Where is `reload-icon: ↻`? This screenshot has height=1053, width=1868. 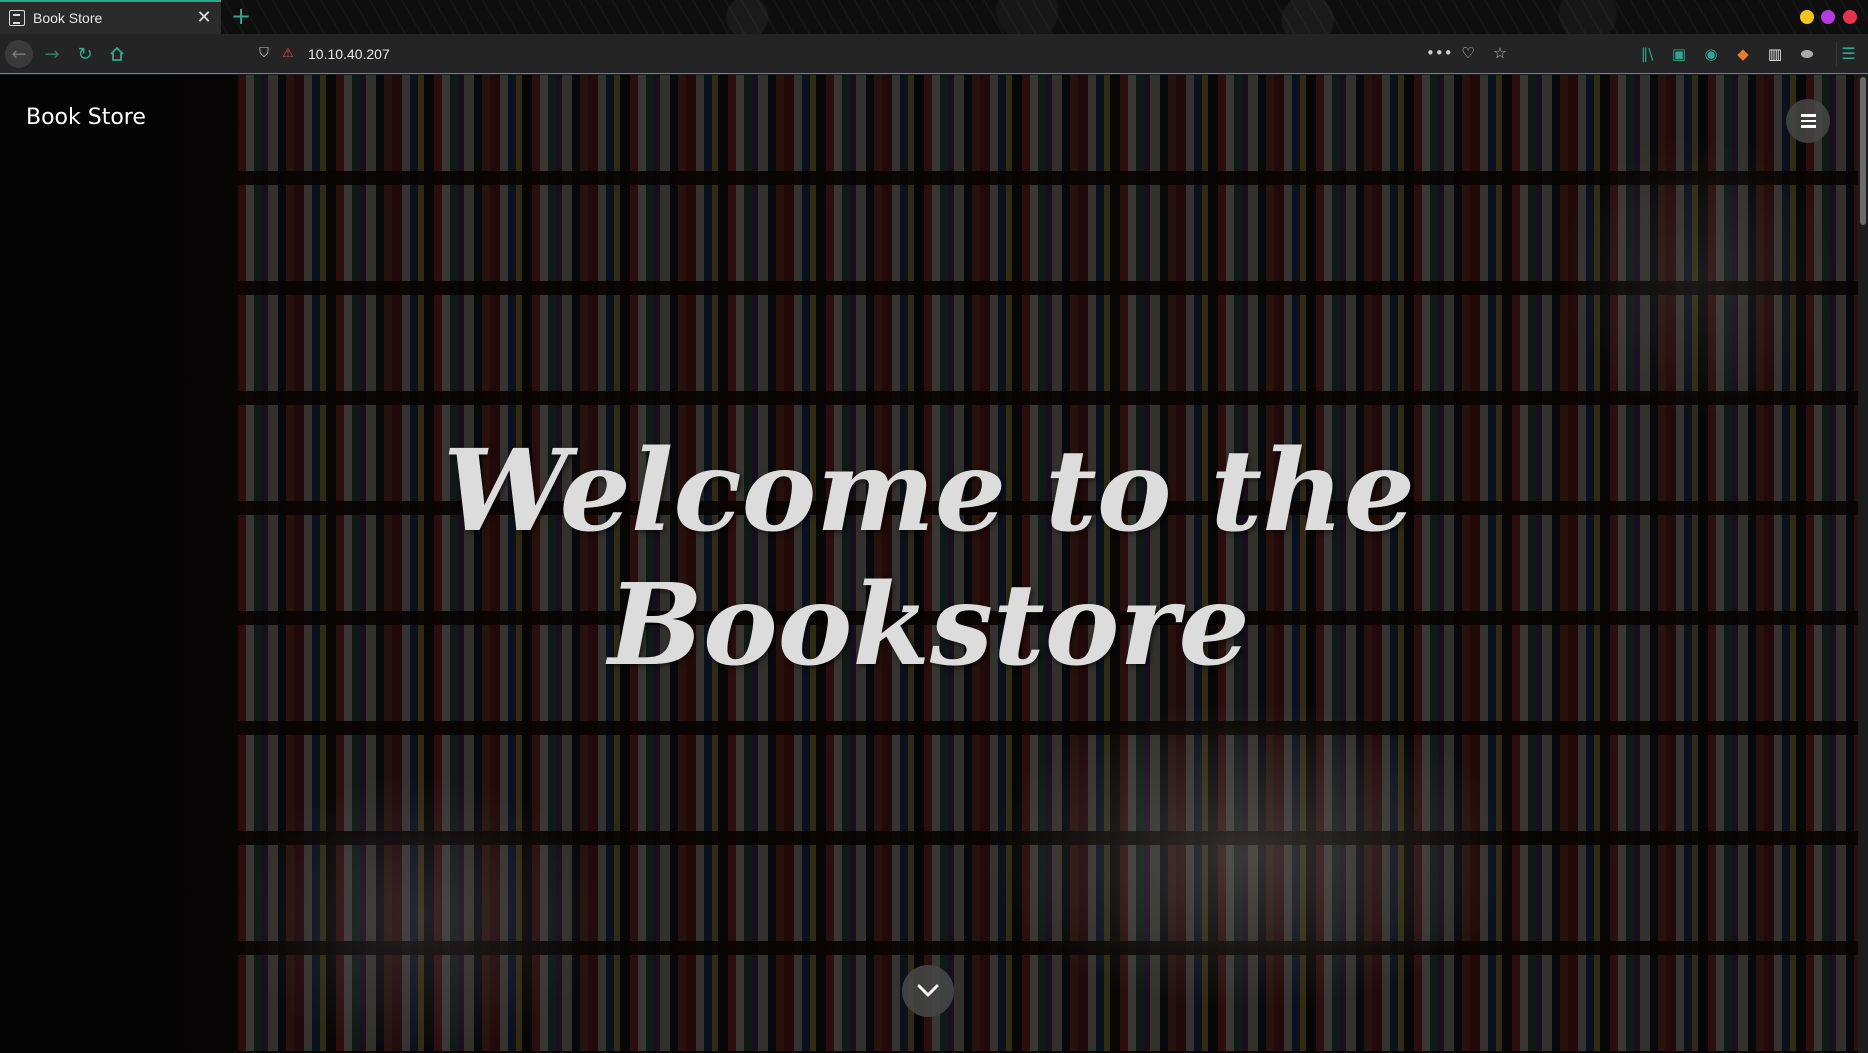 reload-icon: ↻ is located at coordinates (85, 54).